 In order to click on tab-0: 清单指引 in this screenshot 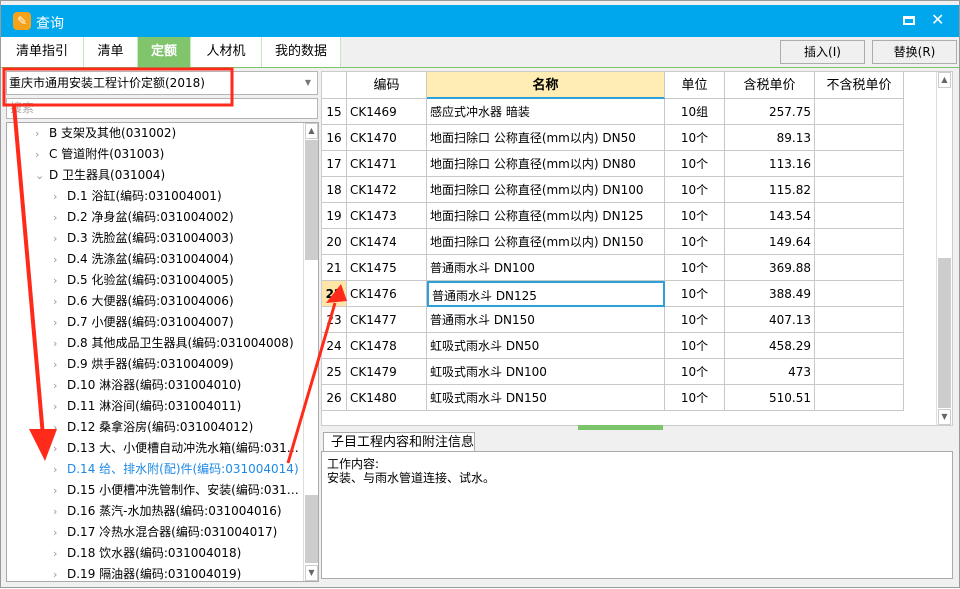, I will do `click(42, 52)`.